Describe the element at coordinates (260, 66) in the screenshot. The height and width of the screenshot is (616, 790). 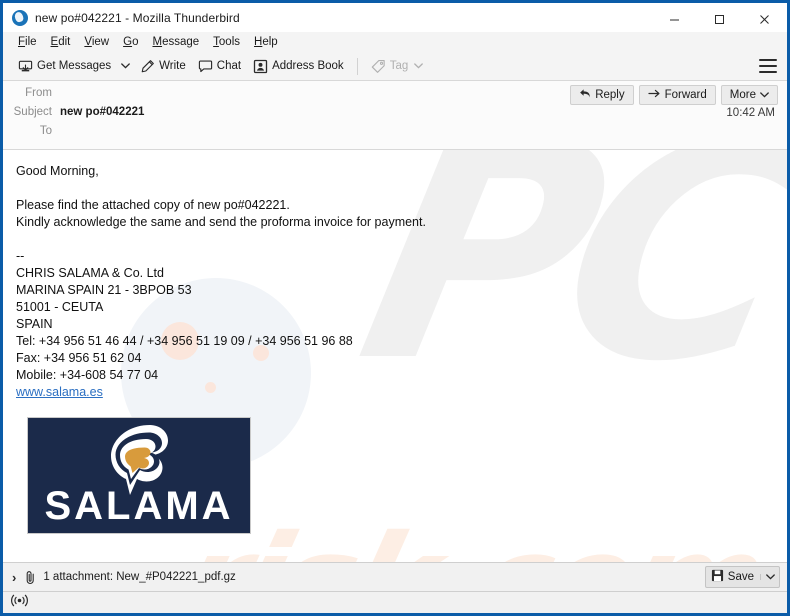
I see `address-book-icon` at that location.